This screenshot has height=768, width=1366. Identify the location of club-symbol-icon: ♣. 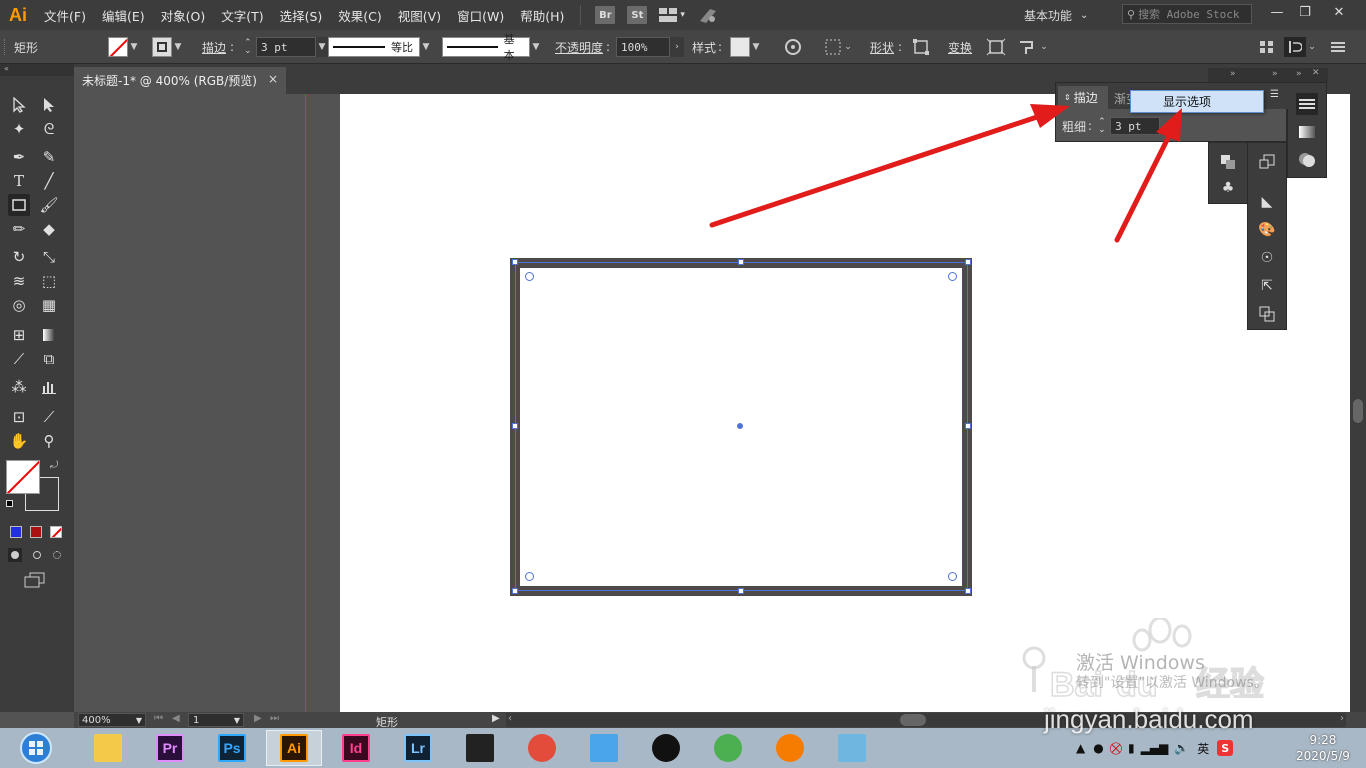
(1228, 188).